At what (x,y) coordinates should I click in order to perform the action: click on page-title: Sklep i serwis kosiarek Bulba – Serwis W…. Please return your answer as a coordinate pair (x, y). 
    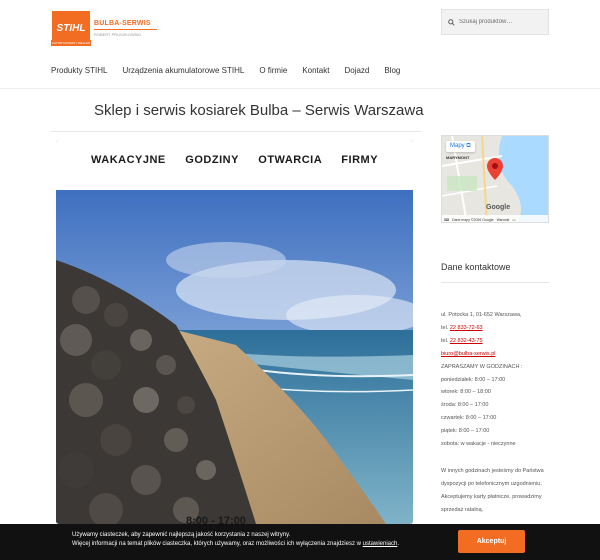
    Looking at the image, I should click on (259, 110).